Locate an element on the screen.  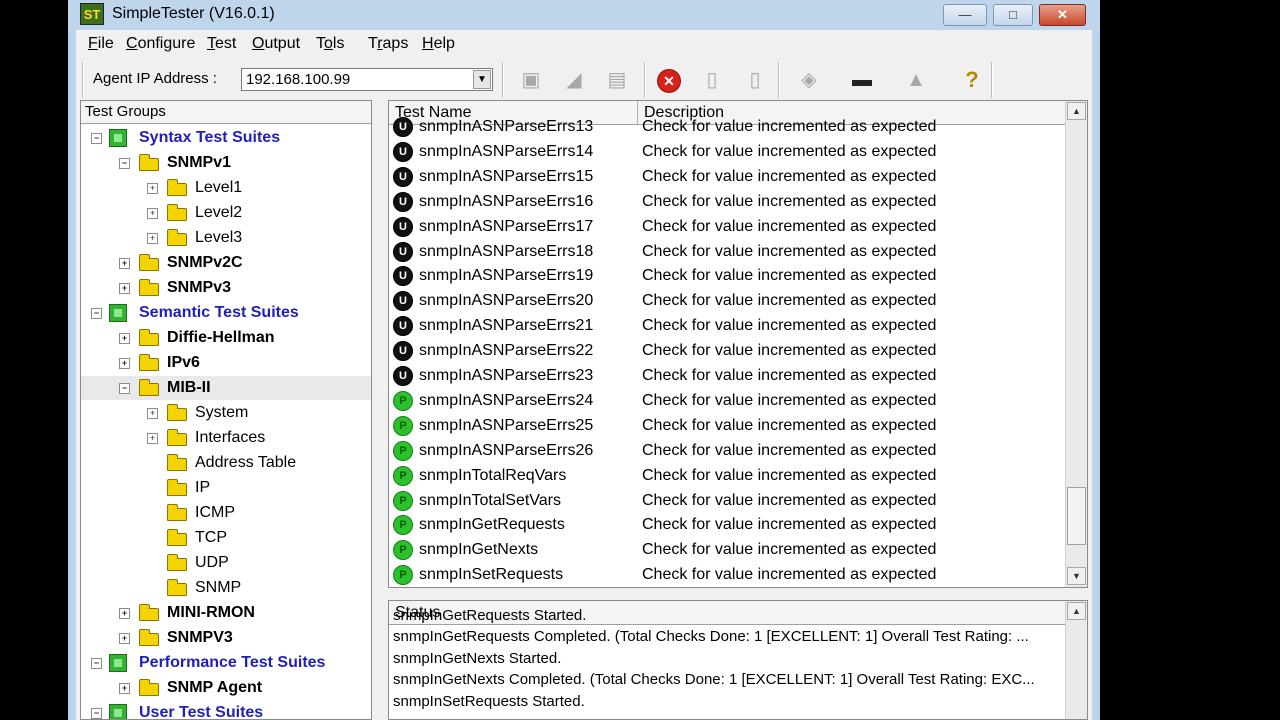
tree-node: Address Table is located at coordinates (226, 463).